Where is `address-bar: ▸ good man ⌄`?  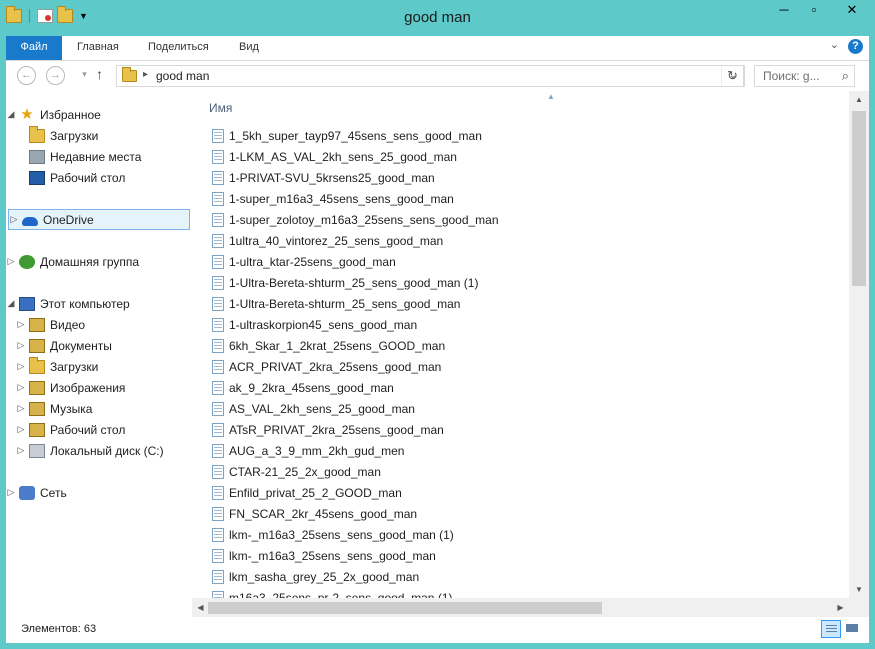
address-bar: ▸ good man ⌄ is located at coordinates (430, 76).